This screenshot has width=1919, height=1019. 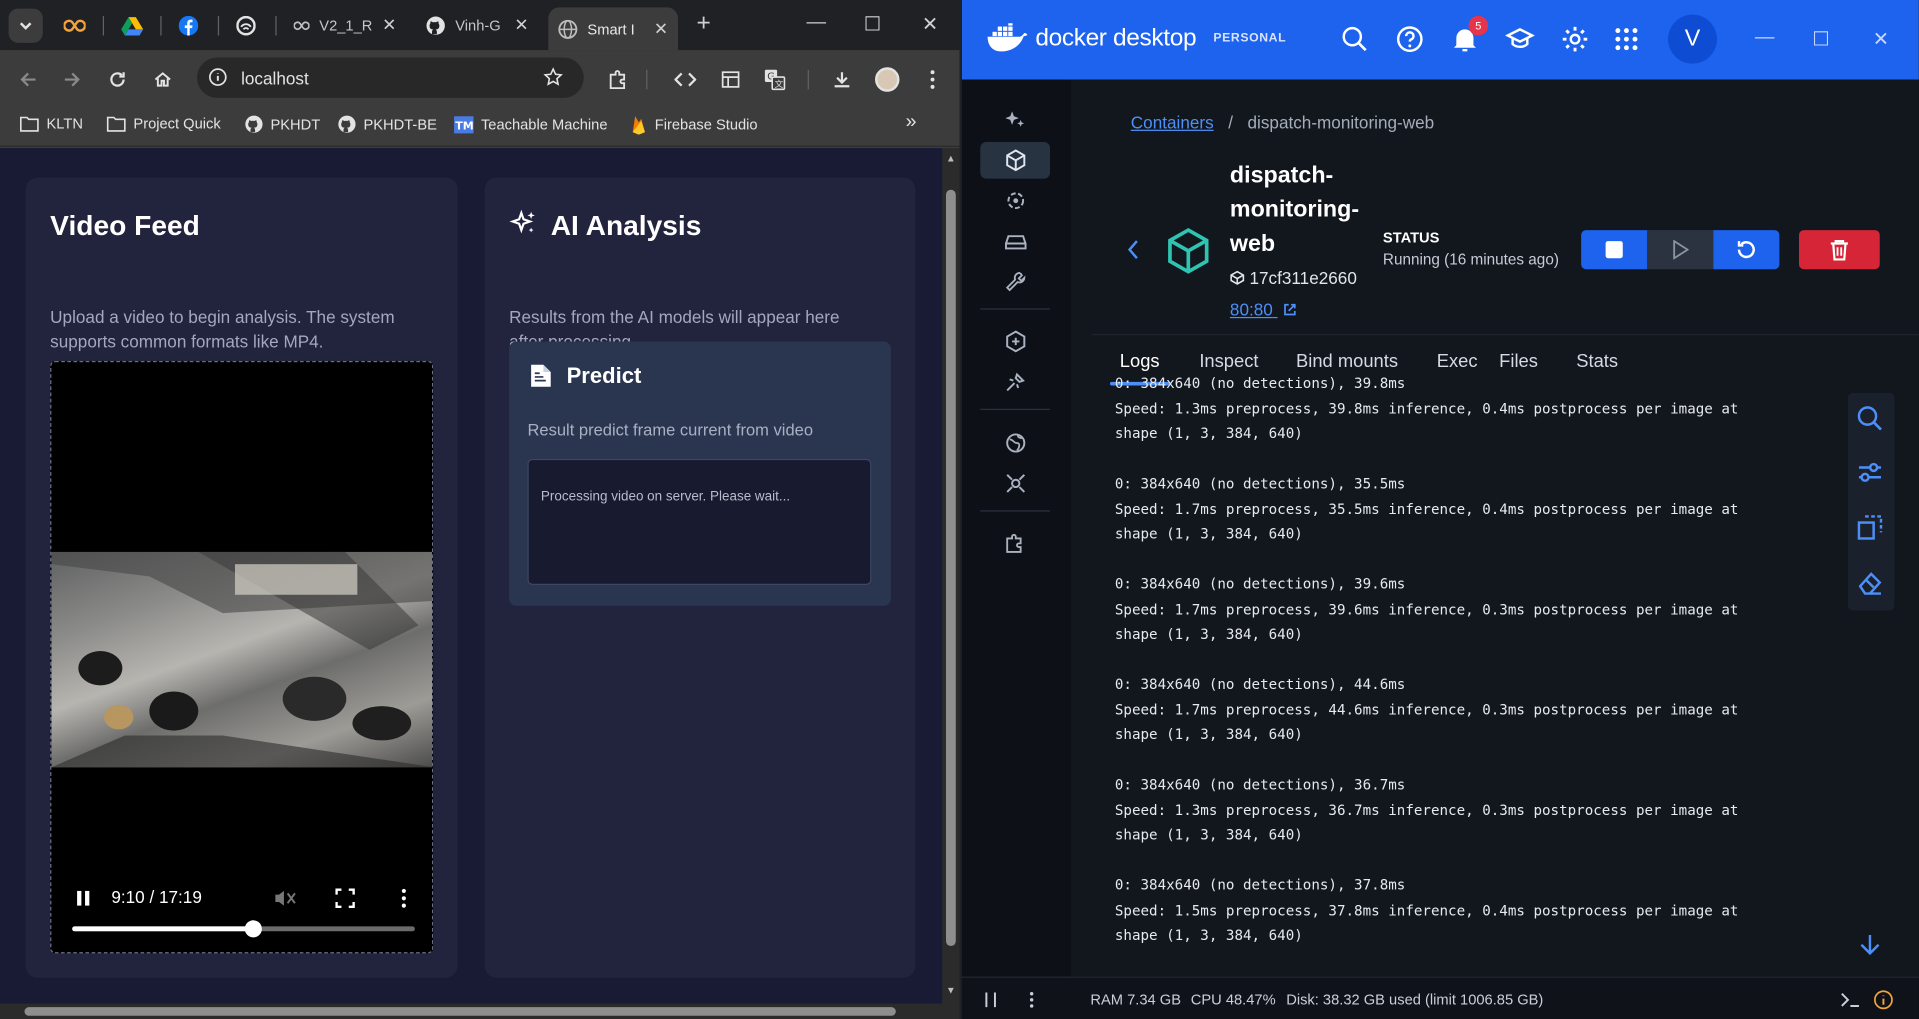 What do you see at coordinates (730, 79) in the screenshot?
I see `side-panel-button` at bounding box center [730, 79].